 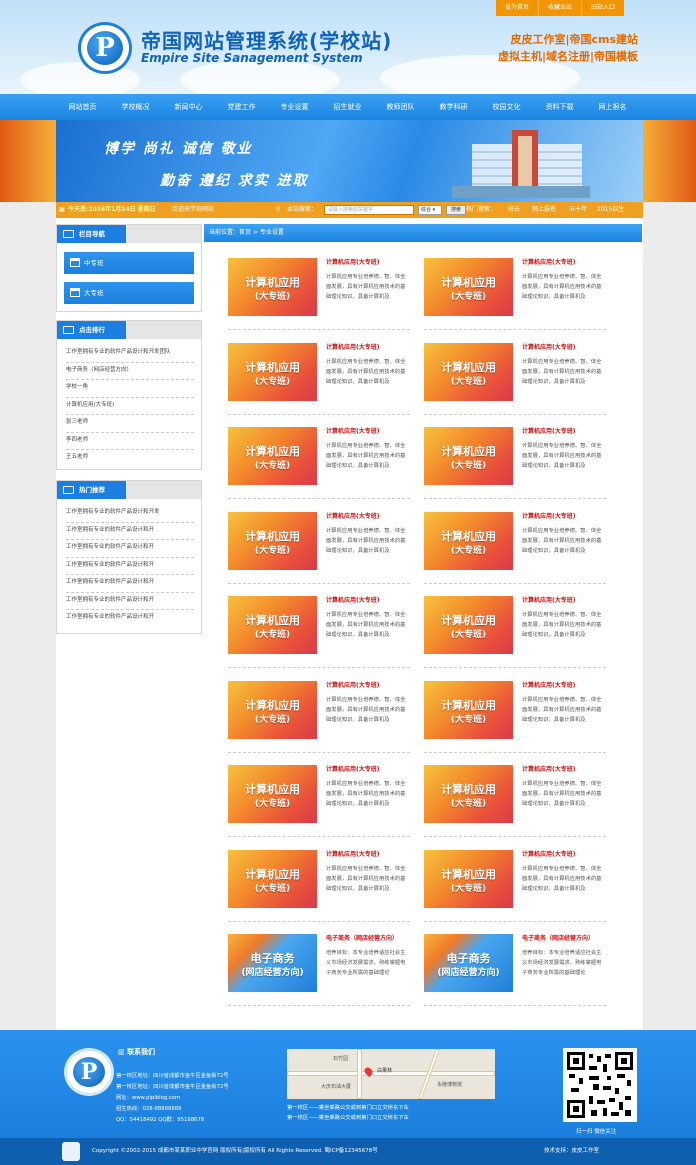 What do you see at coordinates (430, 210) in the screenshot?
I see `search-scope-select: 综合 ▾` at bounding box center [430, 210].